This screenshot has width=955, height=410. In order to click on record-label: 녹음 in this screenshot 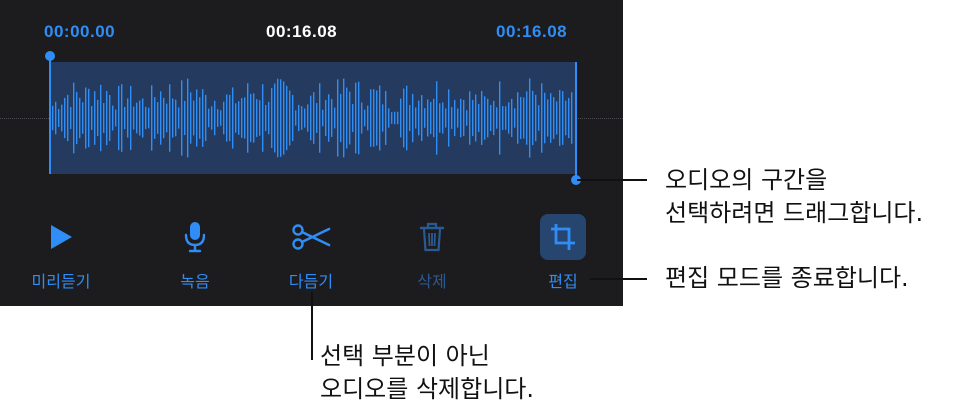, I will do `click(195, 281)`.